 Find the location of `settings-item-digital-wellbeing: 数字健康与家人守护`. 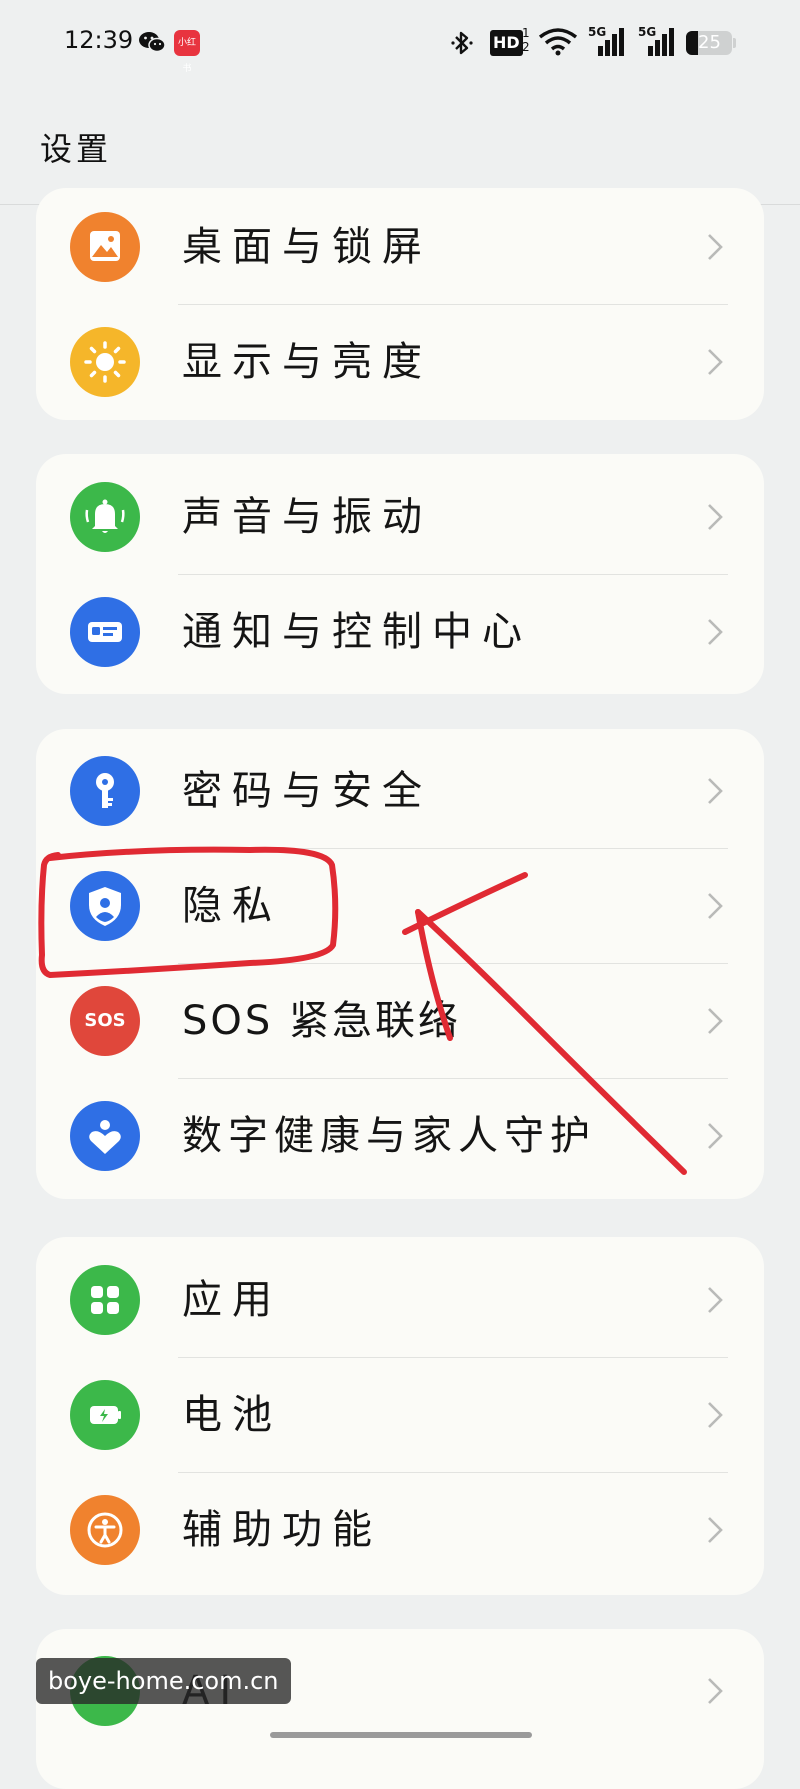

settings-item-digital-wellbeing: 数字健康与家人守护 is located at coordinates (400, 1136).